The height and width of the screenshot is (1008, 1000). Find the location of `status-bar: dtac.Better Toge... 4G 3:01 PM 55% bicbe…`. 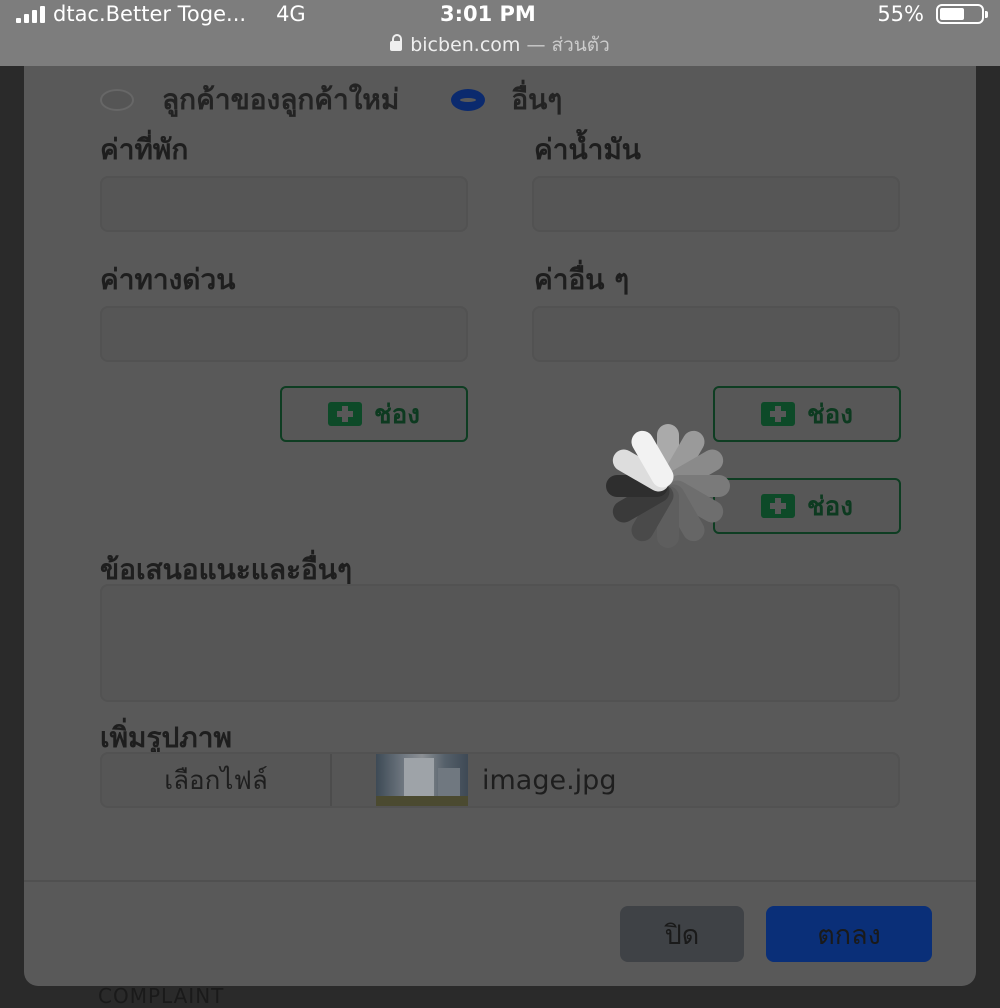

status-bar: dtac.Better Toge... 4G 3:01 PM 55% bicbe… is located at coordinates (500, 33).